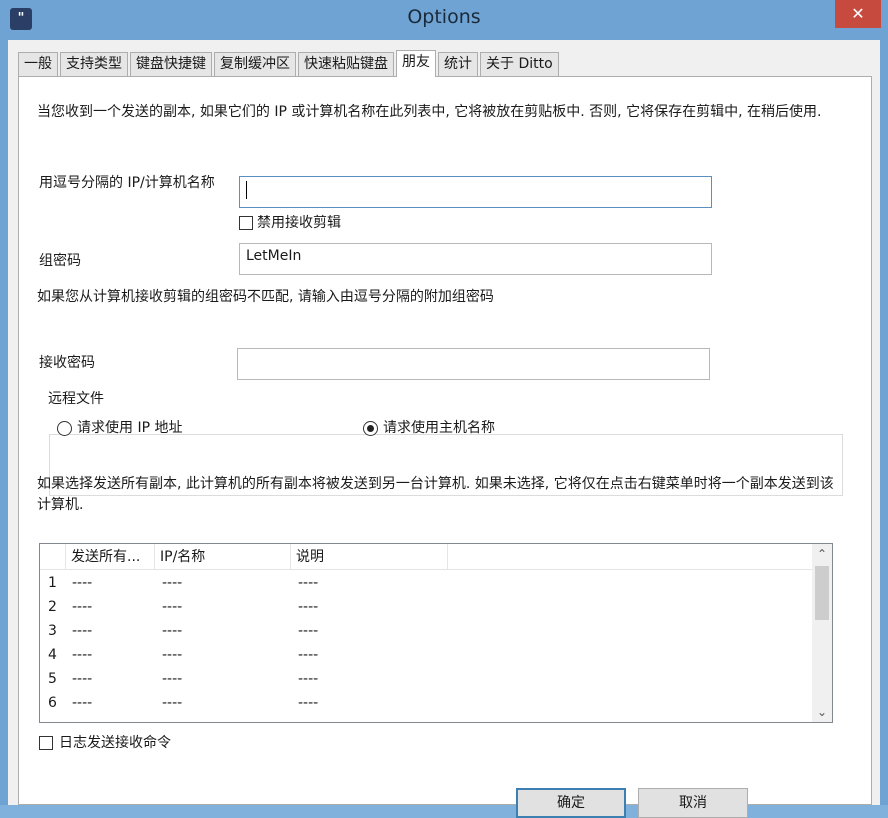 The width and height of the screenshot is (888, 818). What do you see at coordinates (693, 803) in the screenshot?
I see `cancel-button: 取消` at bounding box center [693, 803].